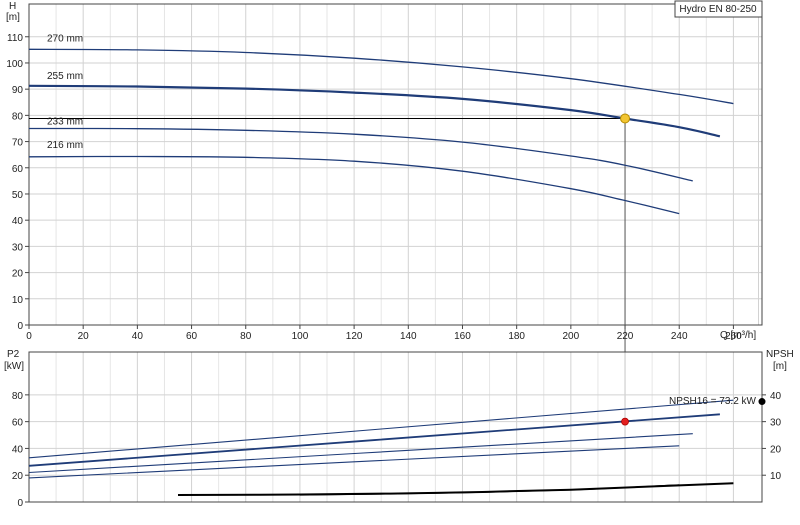 Image resolution: width=800 pixels, height=525 pixels. Describe the element at coordinates (29, 336) in the screenshot. I see `head-x-tick-label: 0` at that location.